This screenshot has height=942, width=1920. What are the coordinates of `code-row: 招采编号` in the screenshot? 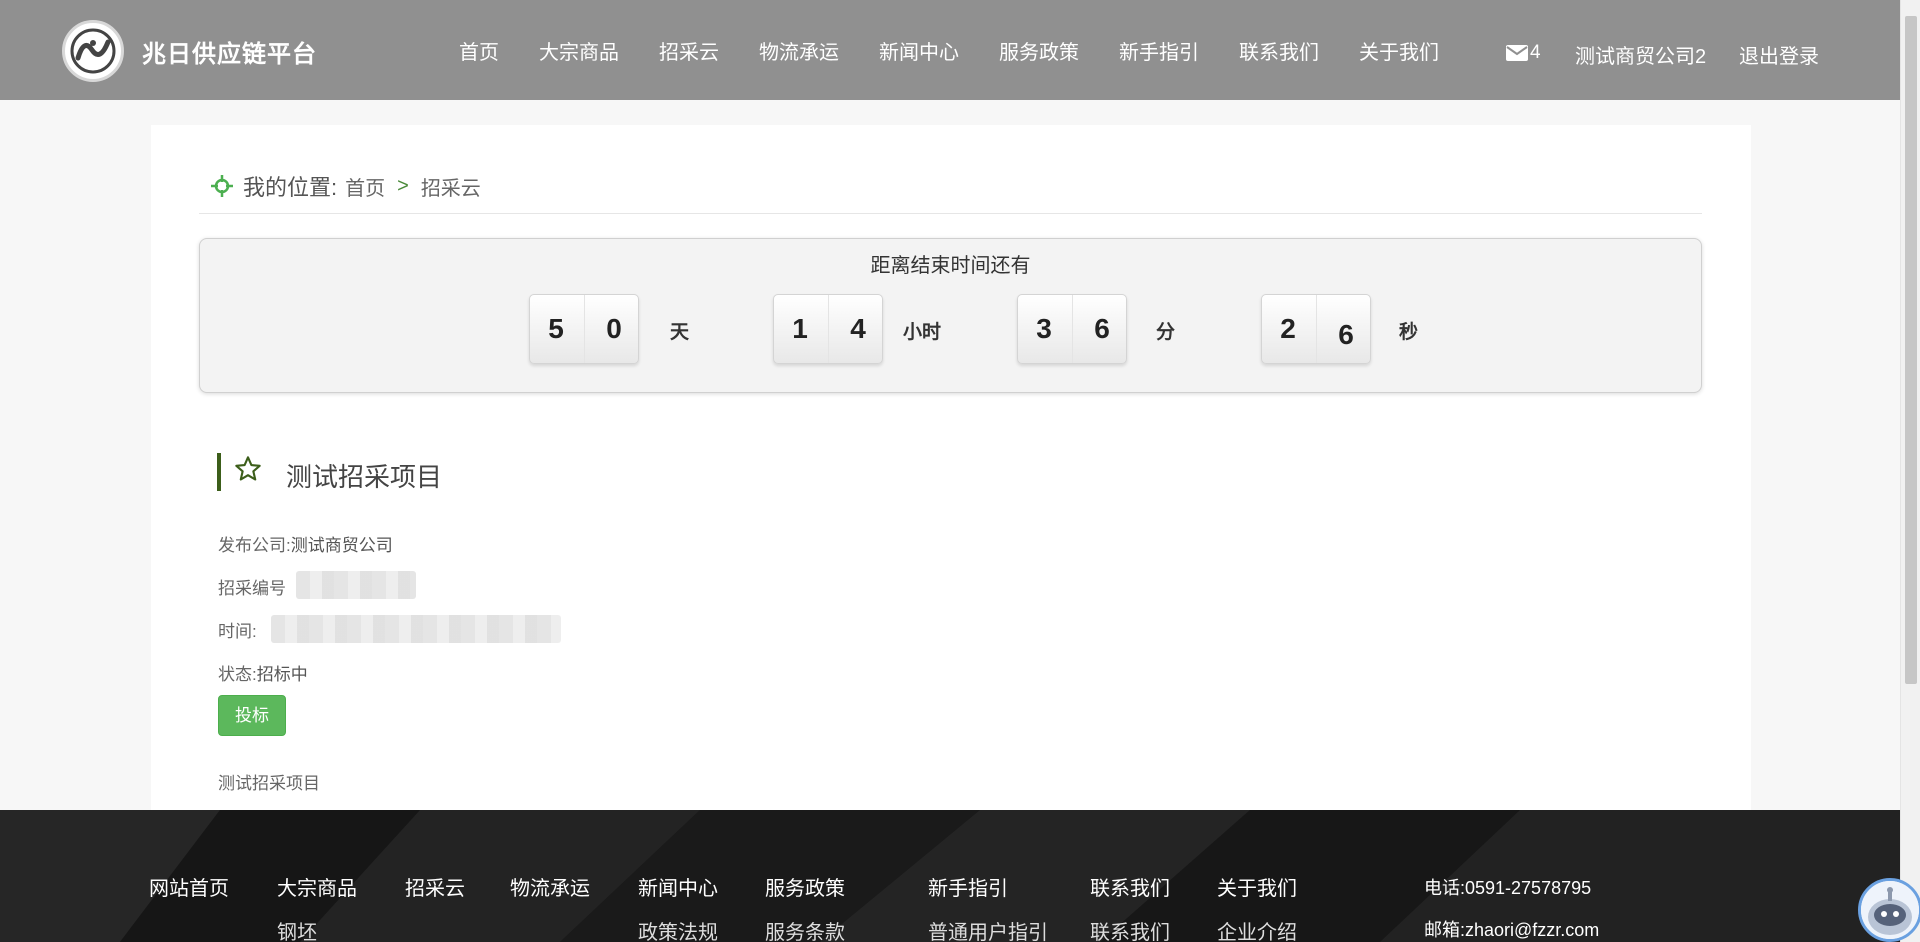 It's located at (252, 586).